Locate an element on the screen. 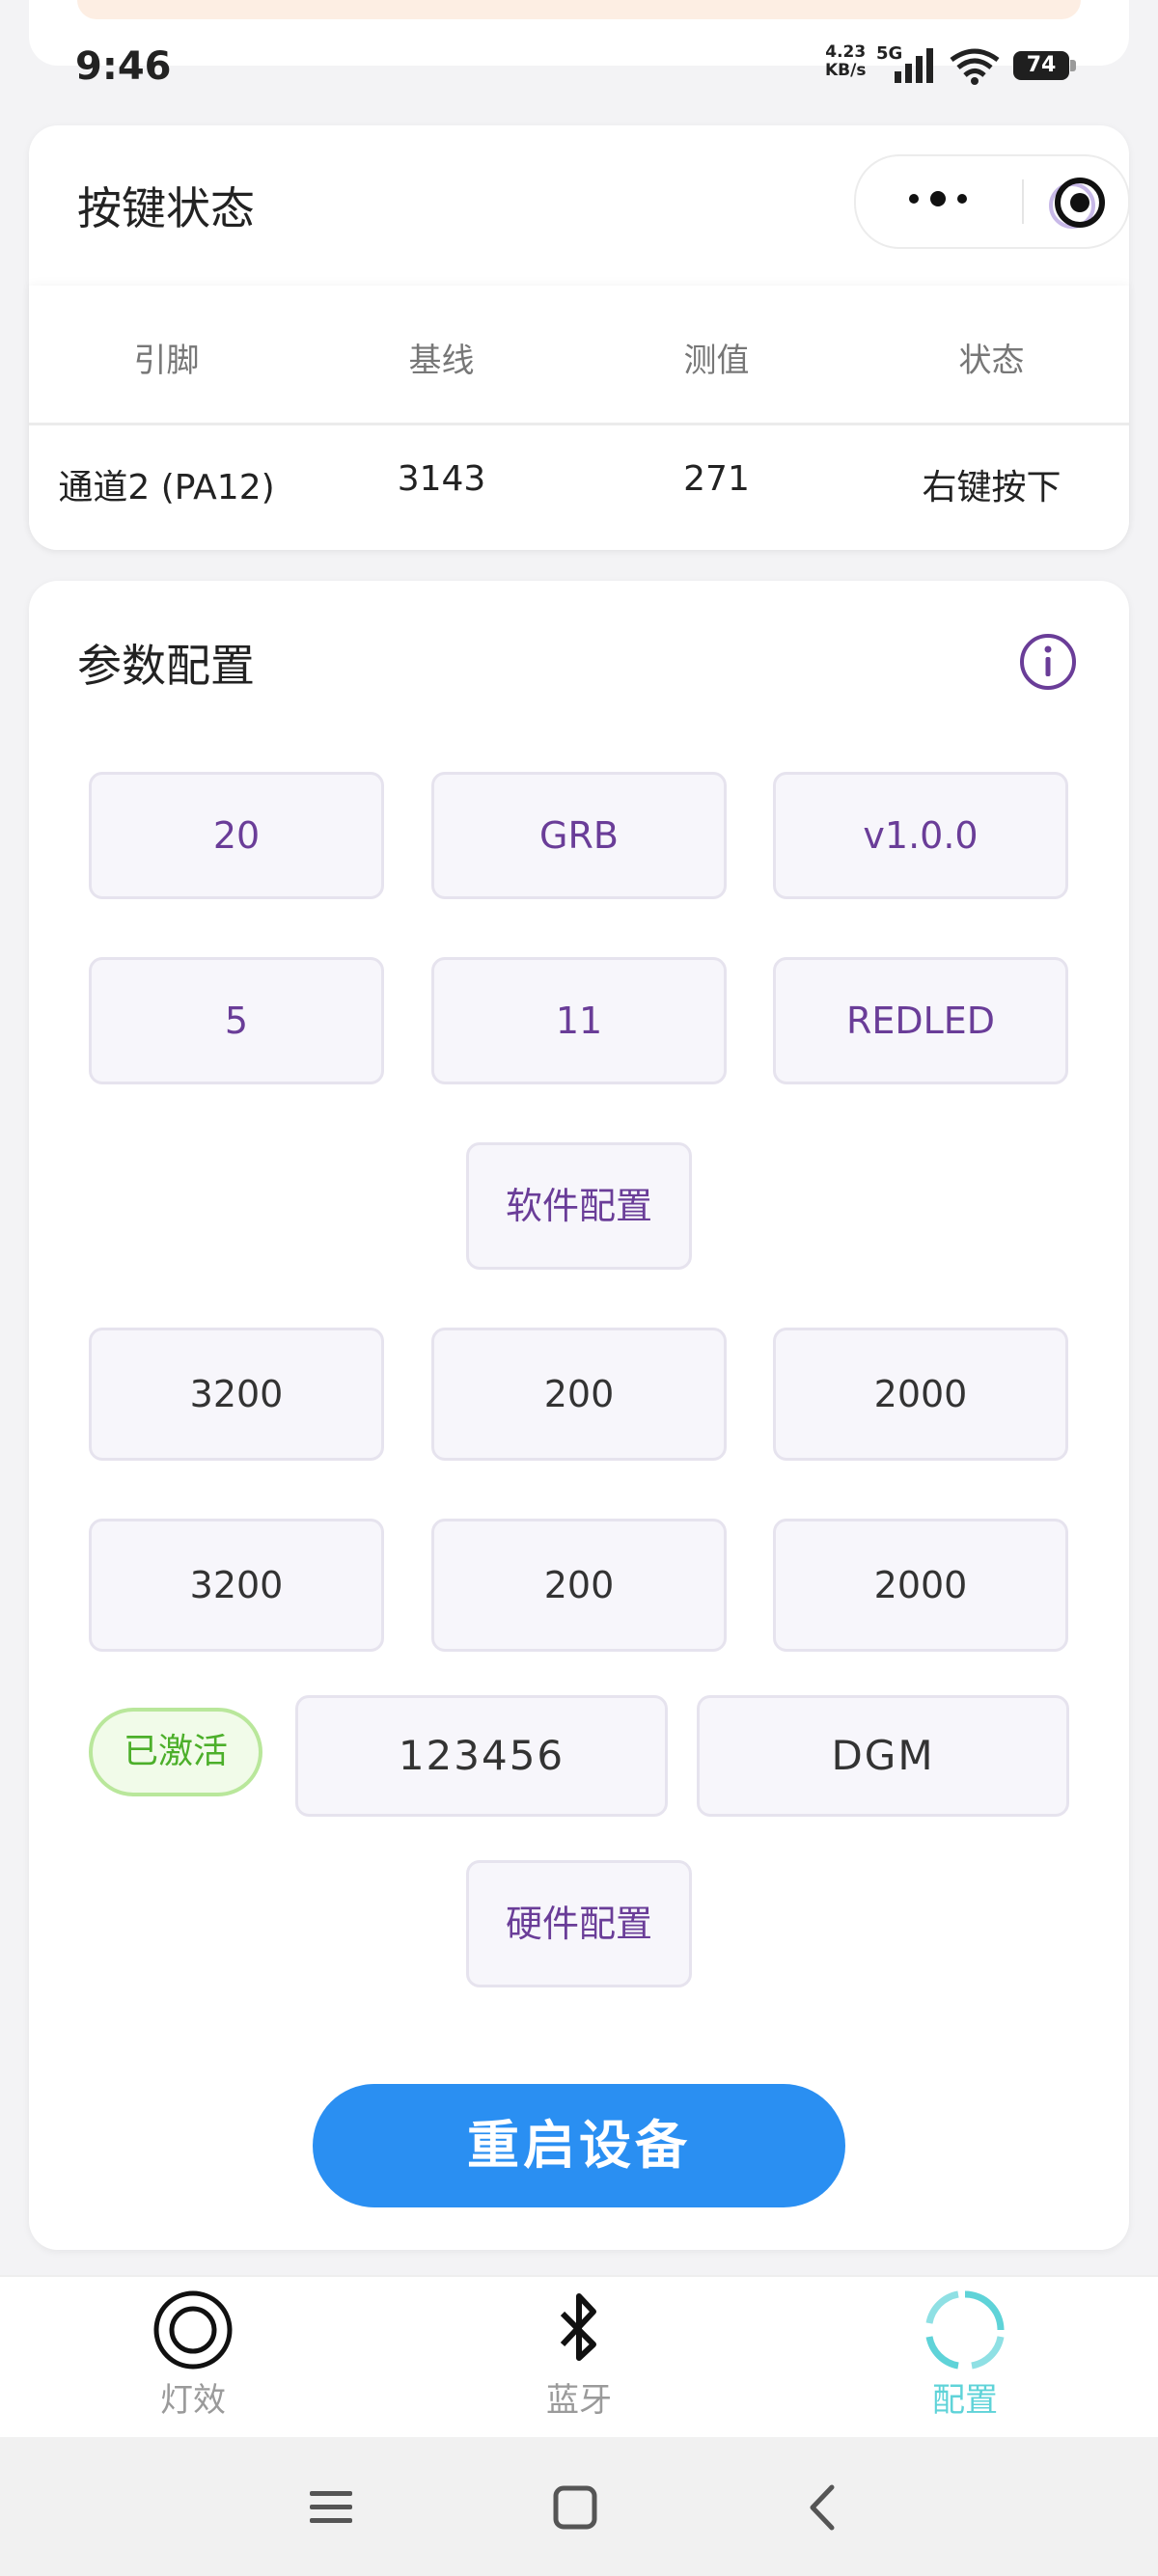 The width and height of the screenshot is (1158, 2576). column-header-pin: 引脚 is located at coordinates (166, 361).